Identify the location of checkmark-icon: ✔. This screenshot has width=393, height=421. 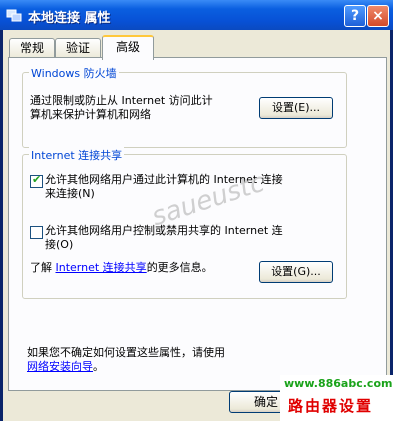
(37, 179).